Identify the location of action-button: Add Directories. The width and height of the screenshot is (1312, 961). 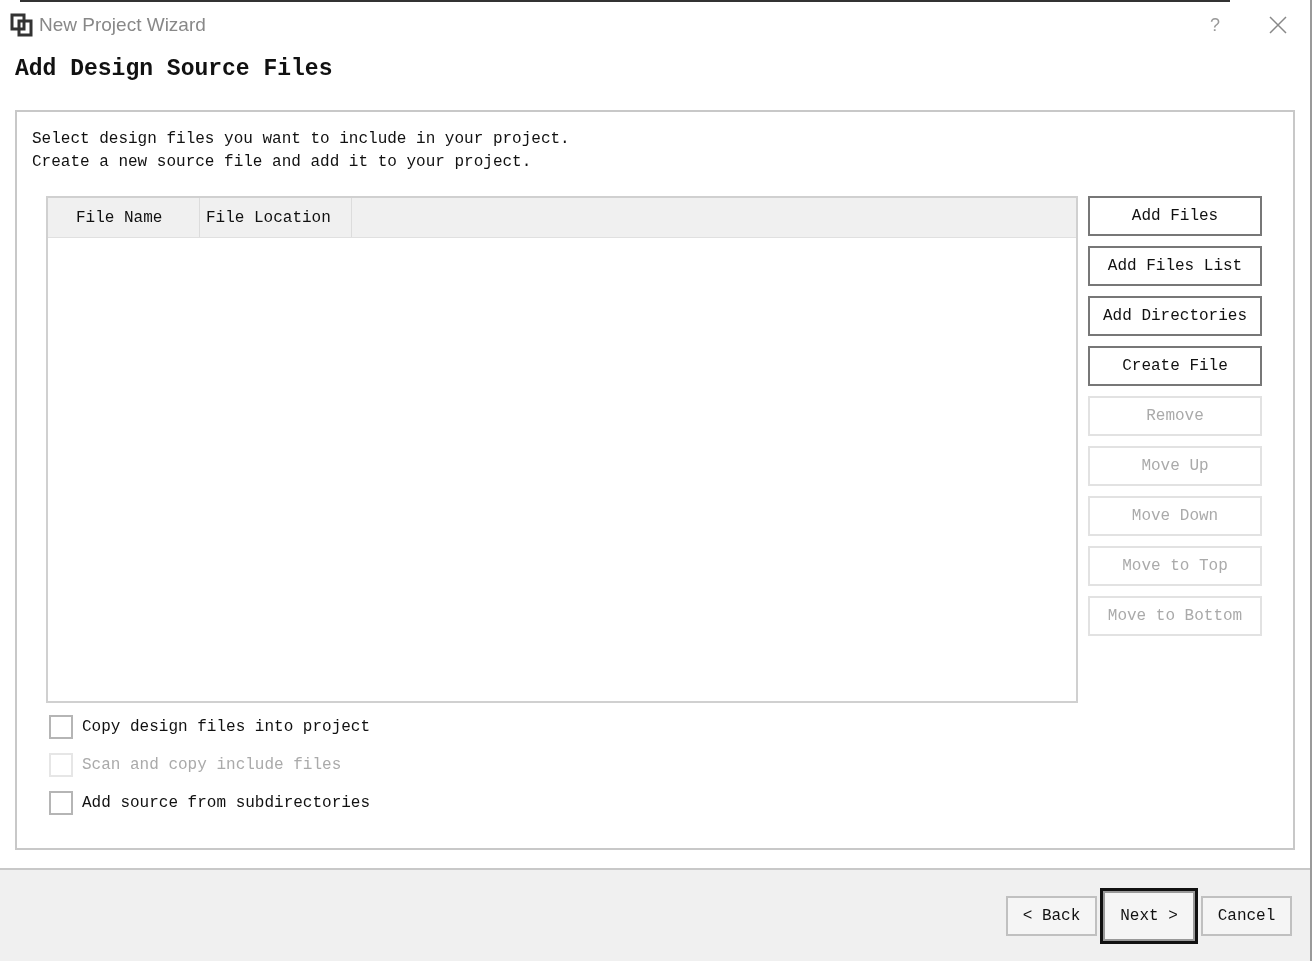
(1175, 316).